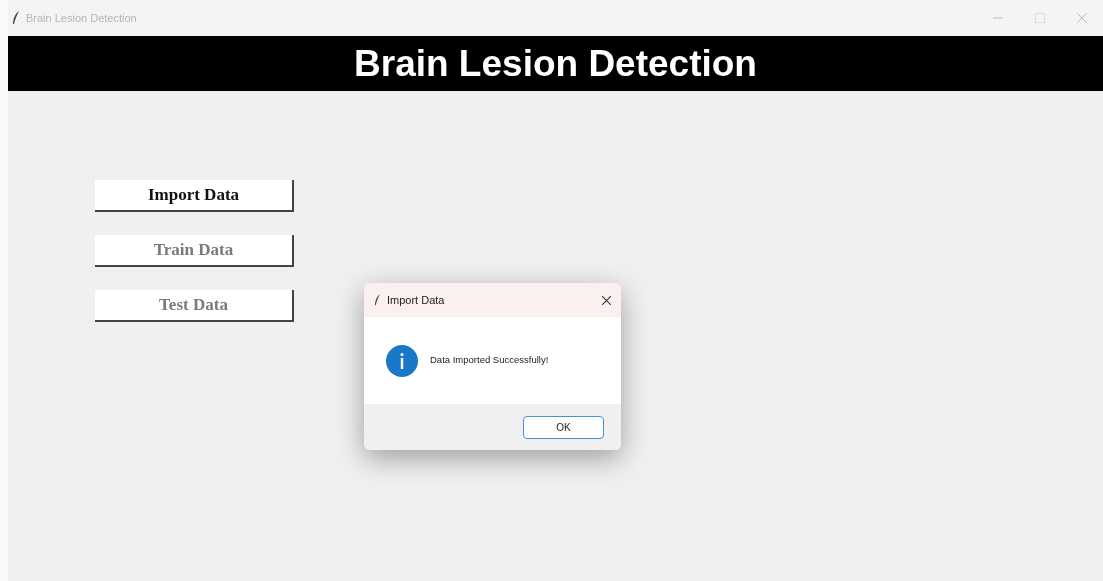 The image size is (1103, 581). Describe the element at coordinates (489, 360) in the screenshot. I see `dialog-message: Data Imported Successfully!` at that location.